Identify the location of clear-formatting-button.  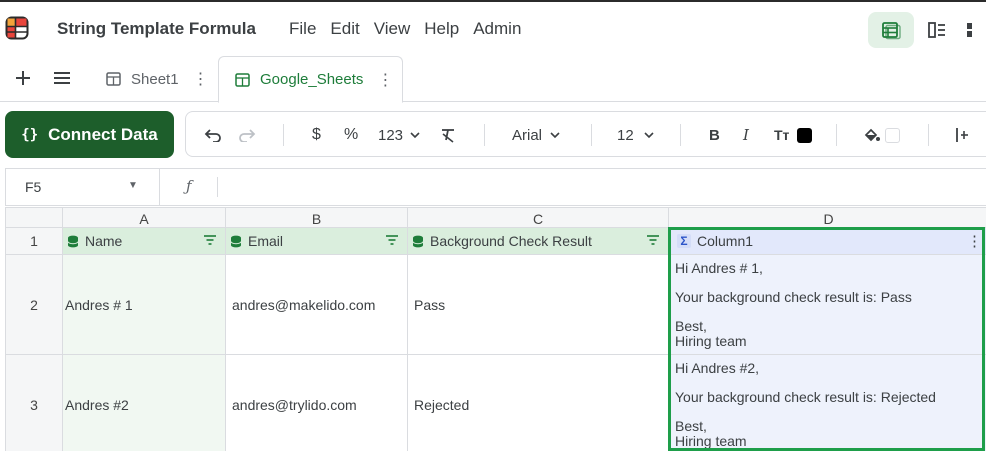
(448, 135).